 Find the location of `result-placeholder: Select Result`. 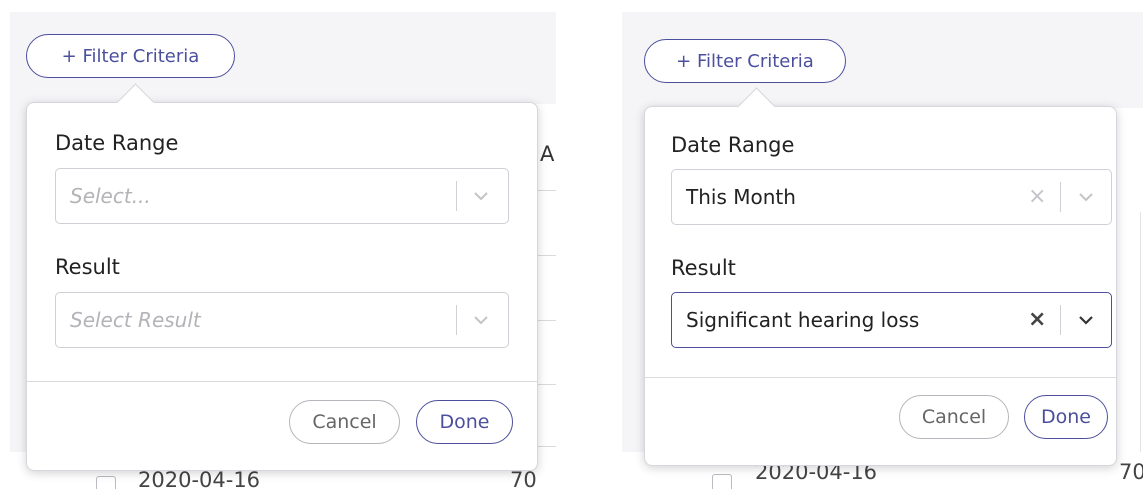

result-placeholder: Select Result is located at coordinates (135, 320).